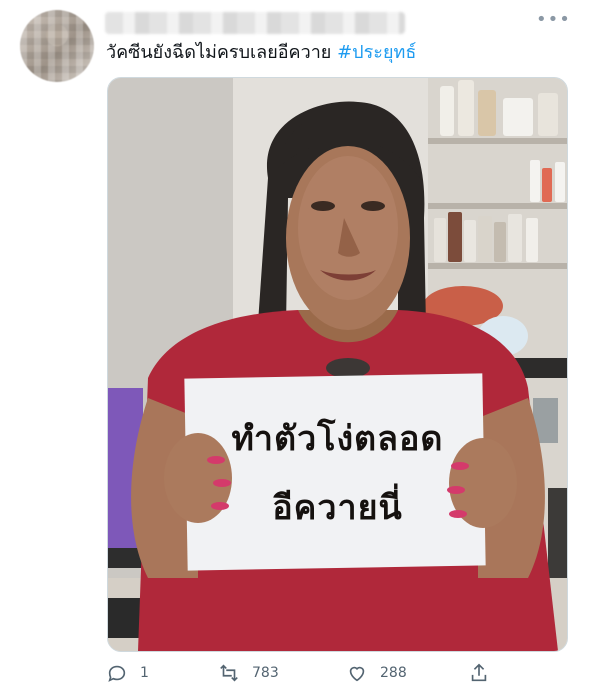 This screenshot has height=686, width=591. I want to click on retweet-count: 783, so click(265, 673).